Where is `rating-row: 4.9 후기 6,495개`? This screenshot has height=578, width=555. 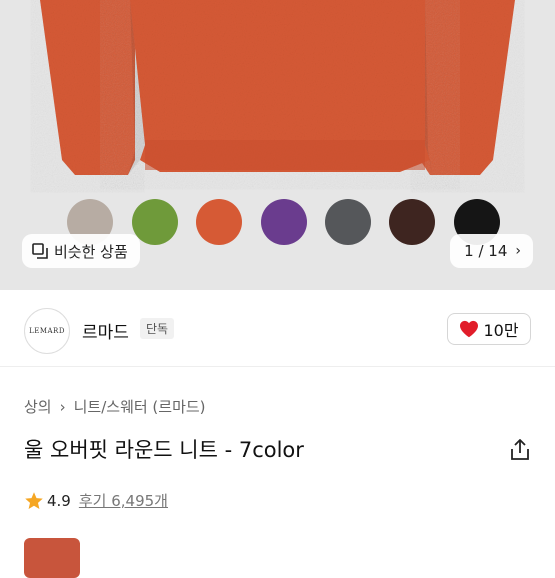 rating-row: 4.9 후기 6,495개 is located at coordinates (96, 500).